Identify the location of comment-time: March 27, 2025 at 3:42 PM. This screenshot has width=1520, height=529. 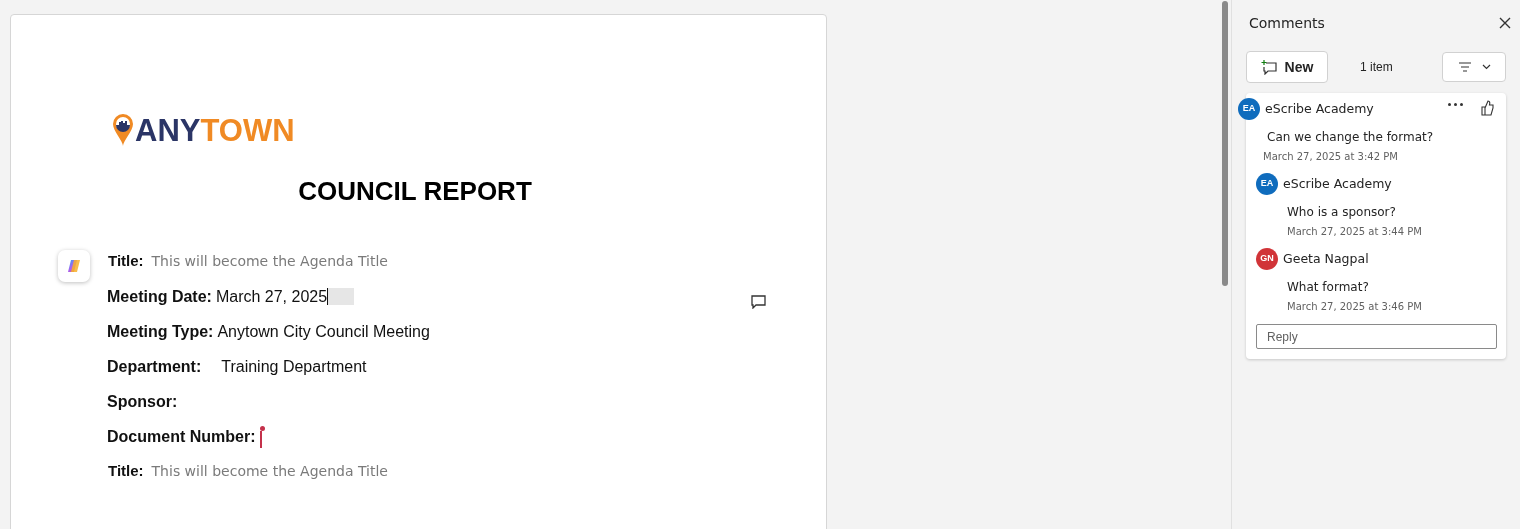
(1331, 157).